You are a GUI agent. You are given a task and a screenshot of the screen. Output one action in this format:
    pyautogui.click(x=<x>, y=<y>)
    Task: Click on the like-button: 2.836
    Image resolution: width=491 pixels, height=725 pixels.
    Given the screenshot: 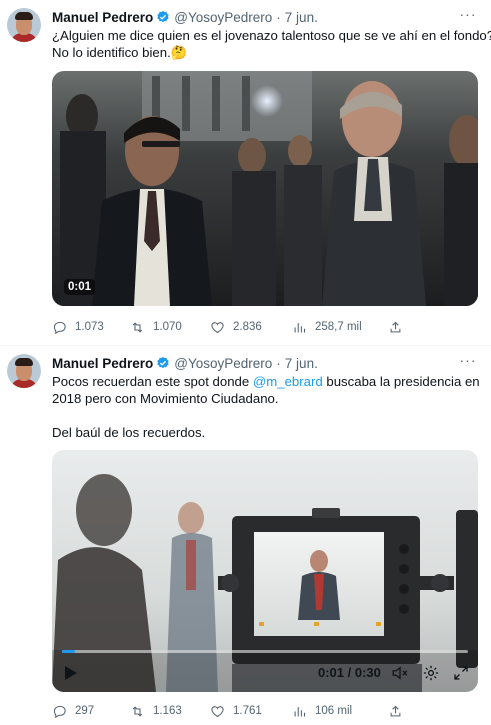 What is the action you would take?
    pyautogui.click(x=236, y=327)
    